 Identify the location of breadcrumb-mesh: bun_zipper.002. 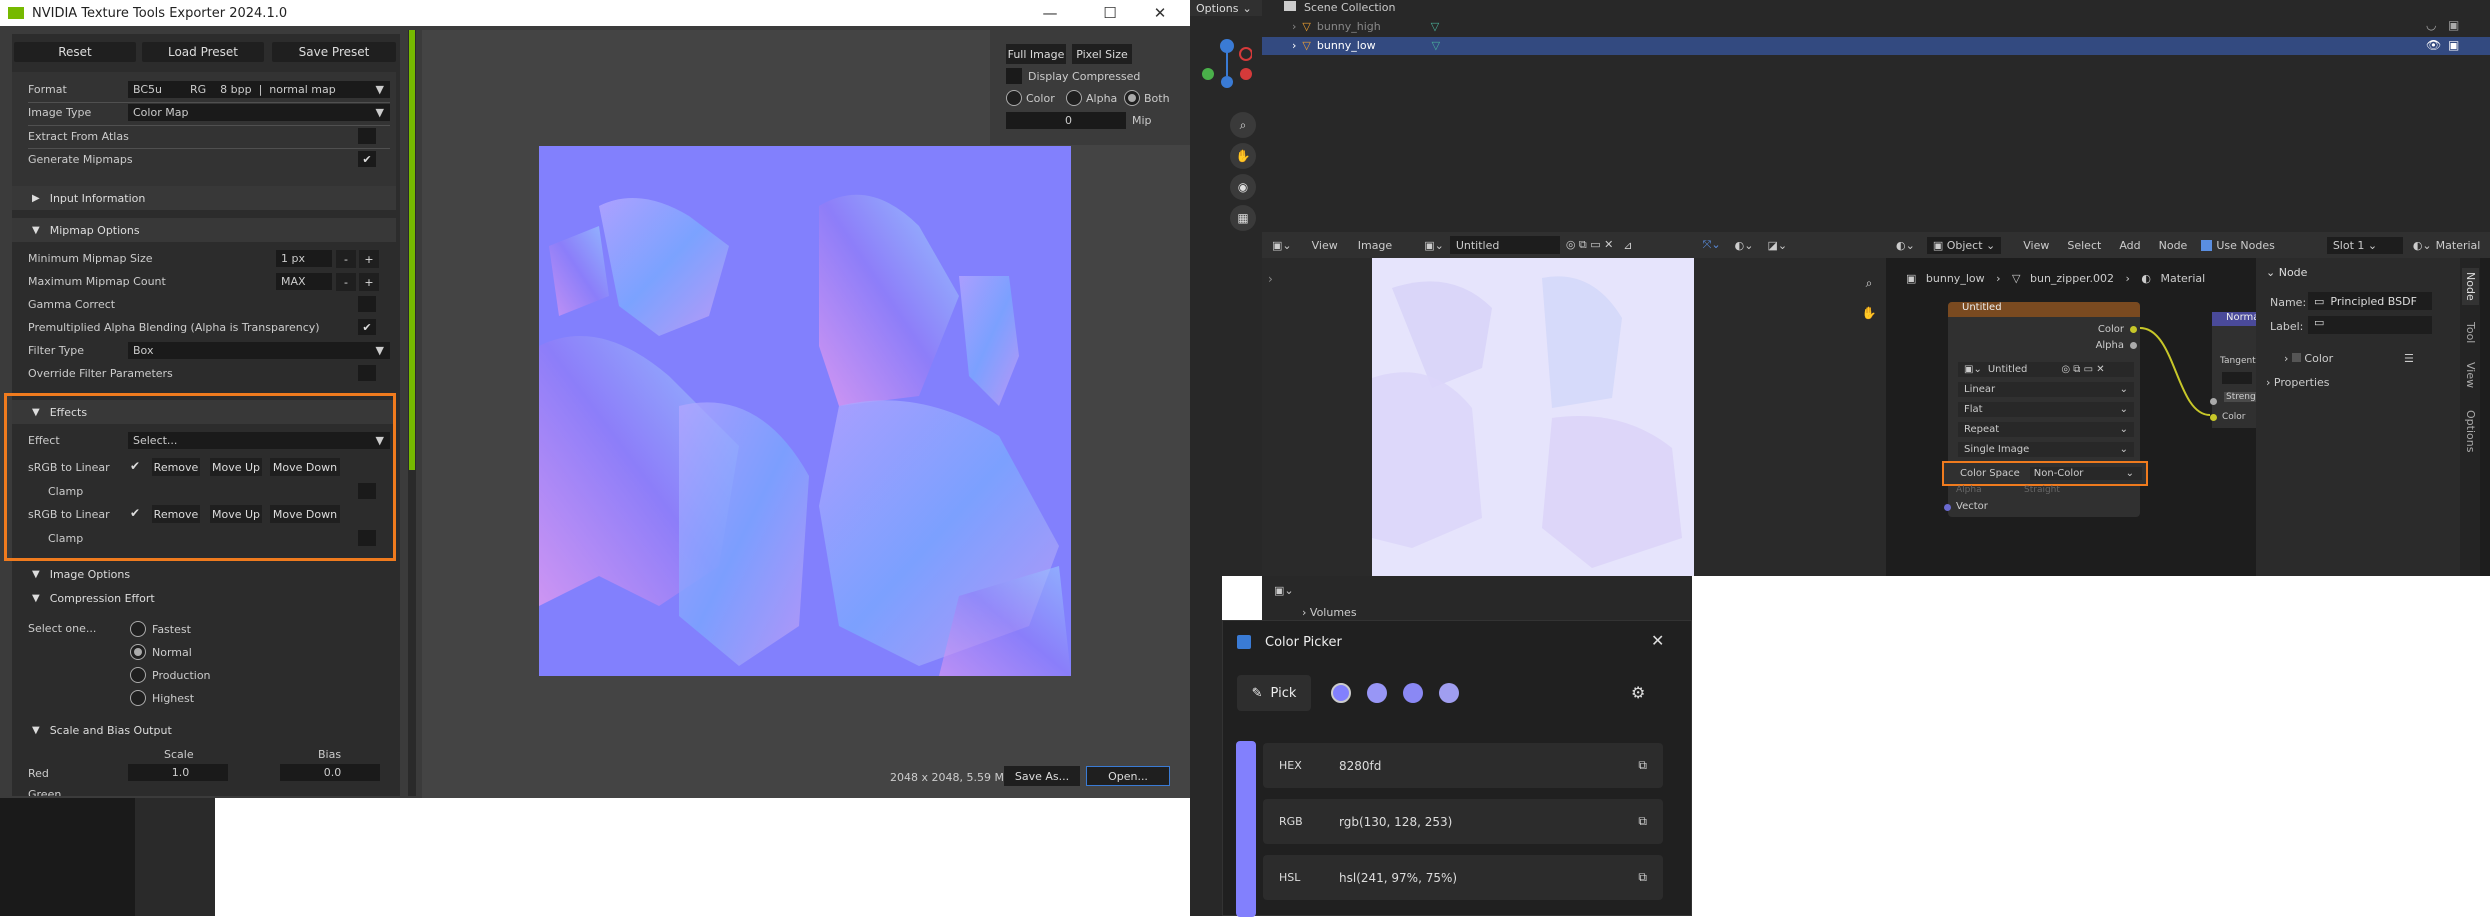
(2072, 278).